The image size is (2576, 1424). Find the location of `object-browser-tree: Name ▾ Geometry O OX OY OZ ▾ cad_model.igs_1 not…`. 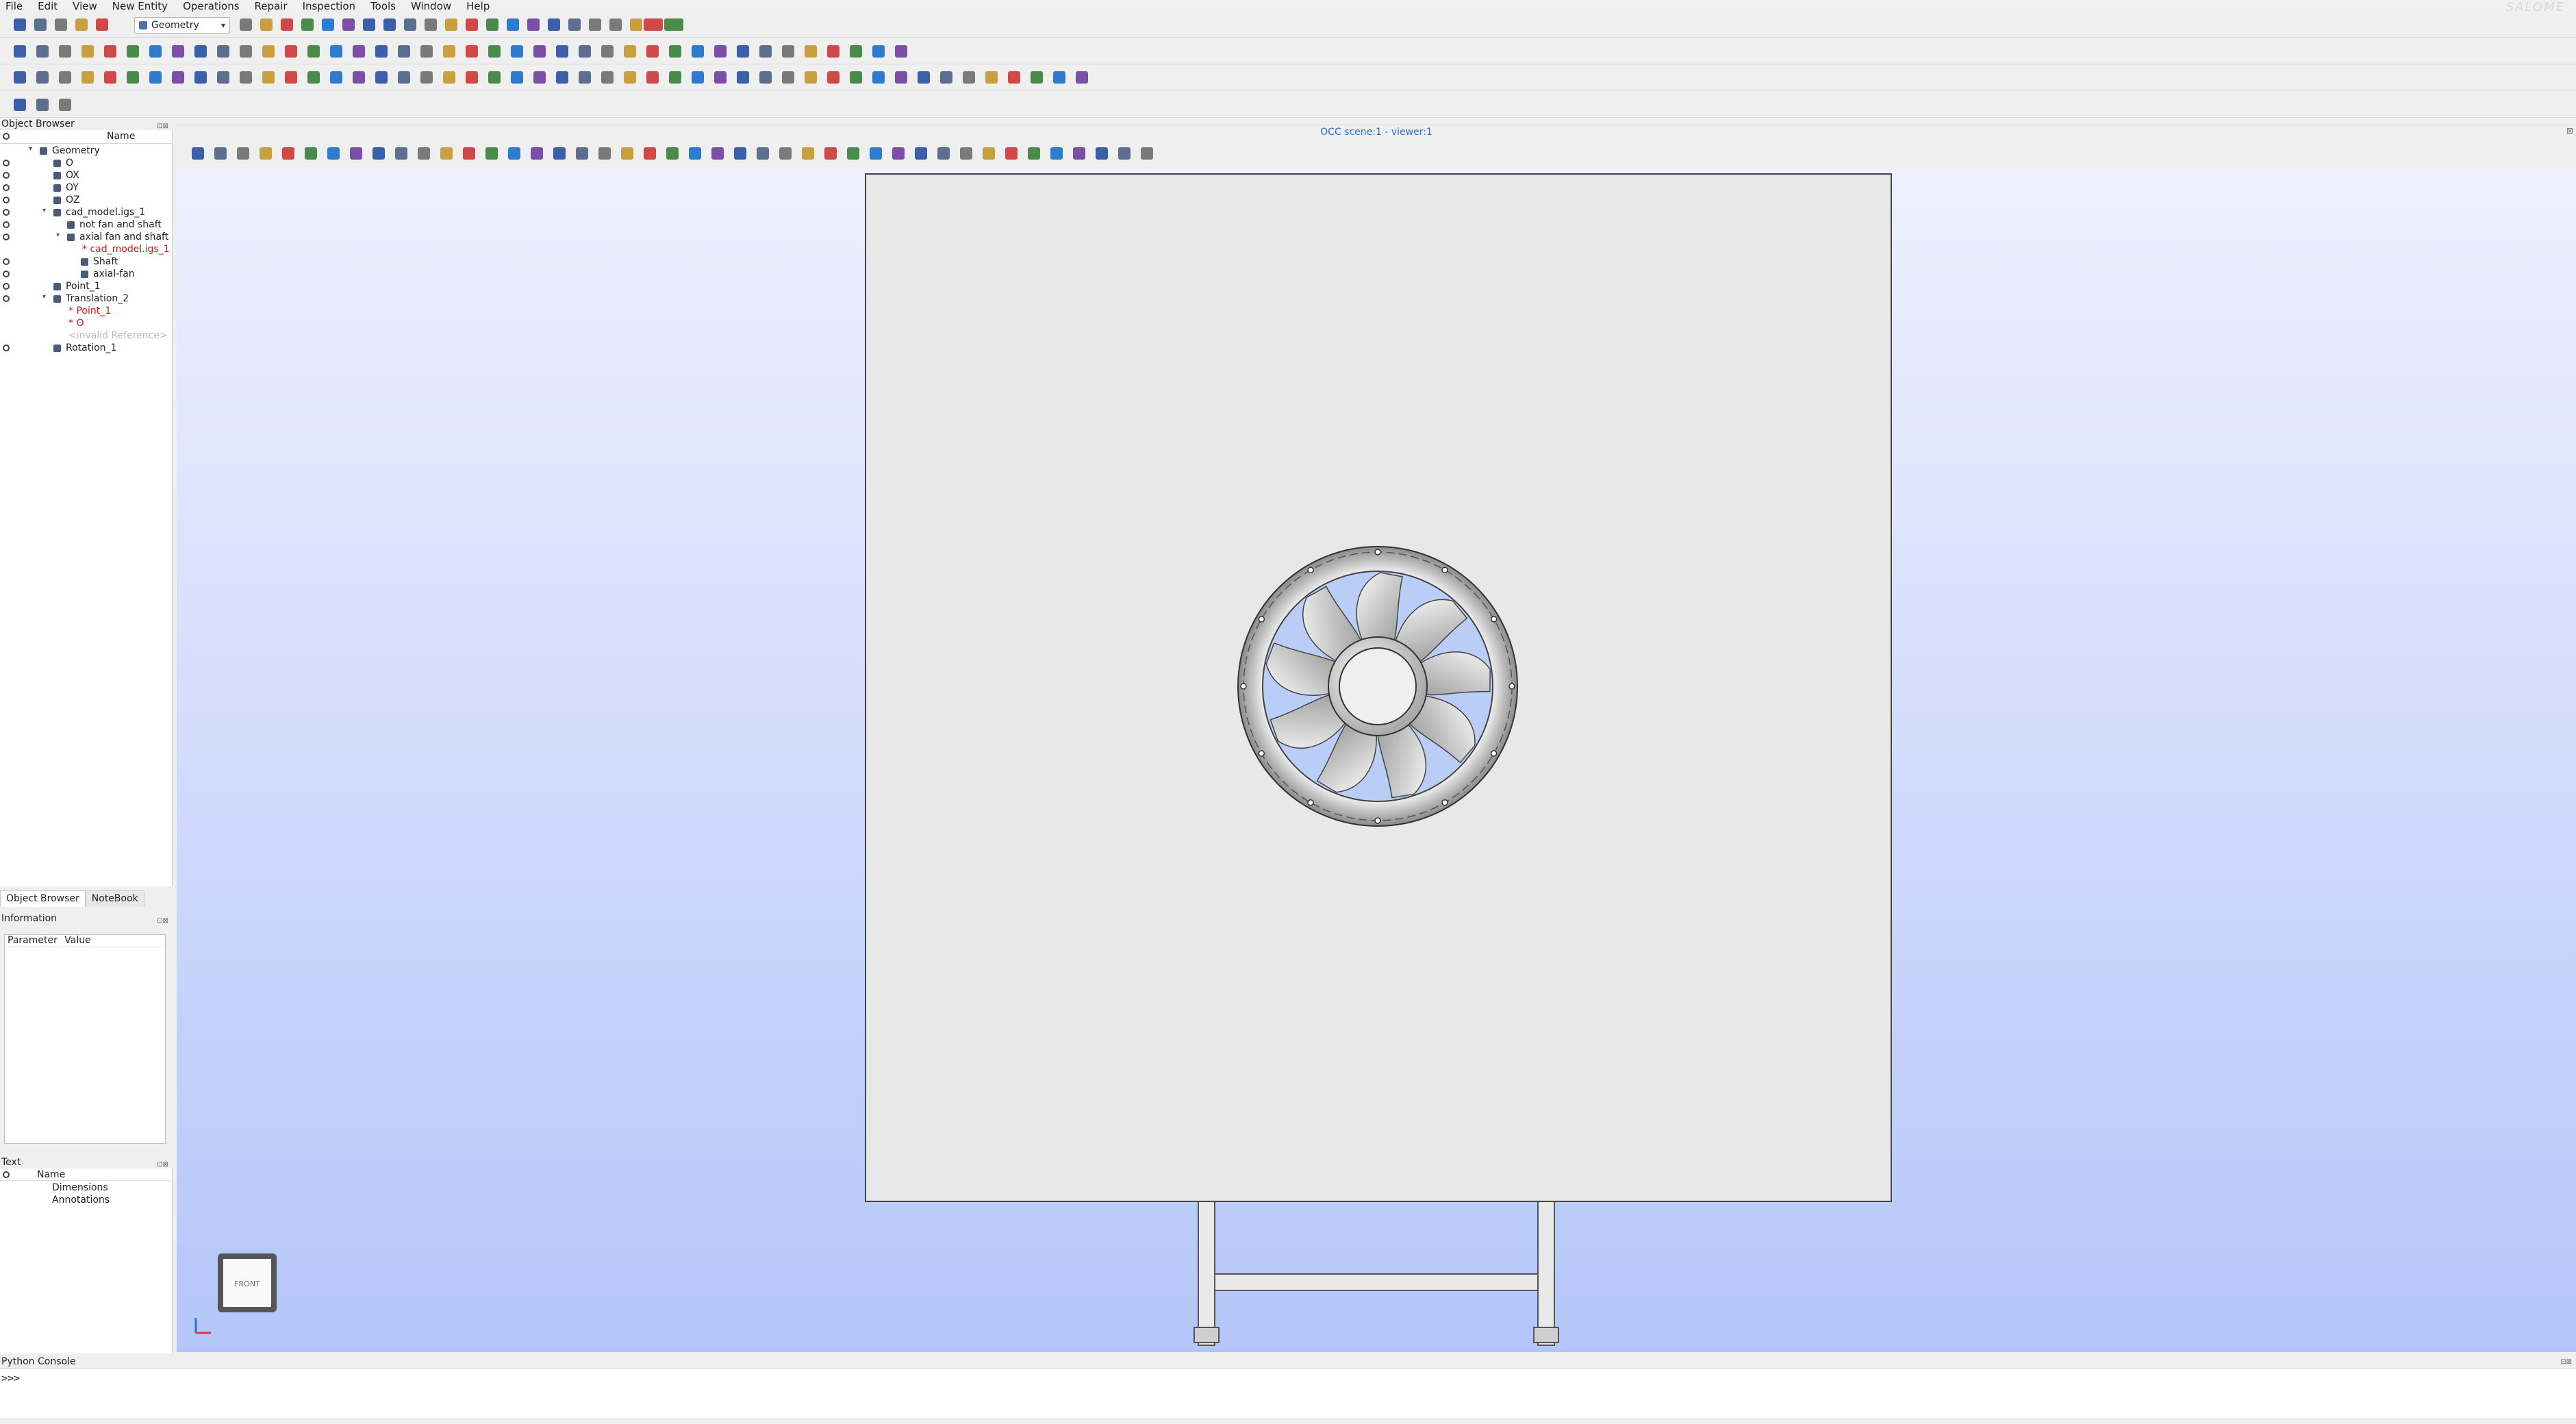

object-browser-tree: Name ▾ Geometry O OX OY OZ ▾ cad_model.igs_1 not… is located at coordinates (86, 573).